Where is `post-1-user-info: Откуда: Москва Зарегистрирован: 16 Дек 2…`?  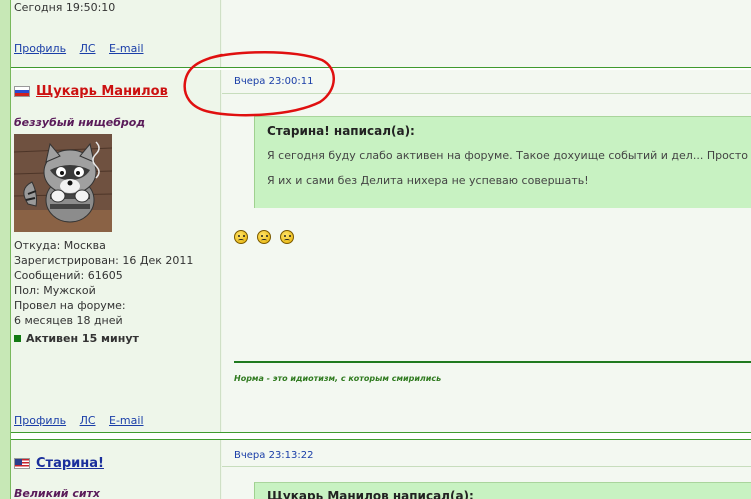
post-1-user-info: Откуда: Москва Зарегистрирован: 16 Дек 2… is located at coordinates (103, 292).